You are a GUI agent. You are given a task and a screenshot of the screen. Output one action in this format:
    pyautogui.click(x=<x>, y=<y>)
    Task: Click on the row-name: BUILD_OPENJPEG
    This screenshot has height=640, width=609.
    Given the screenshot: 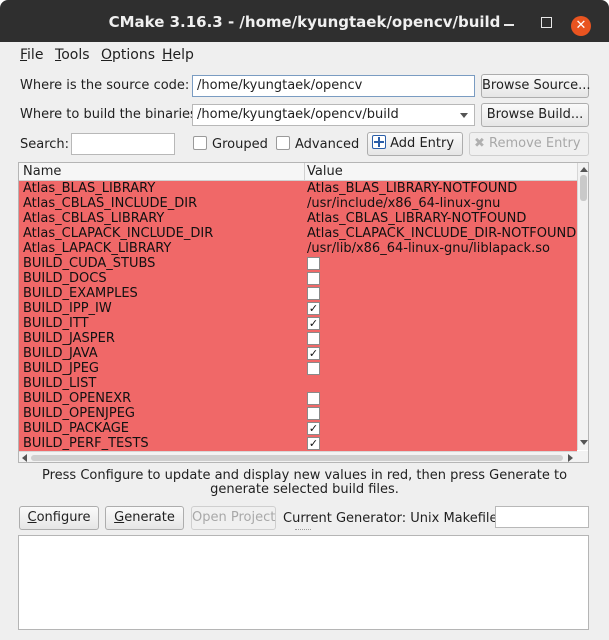 What is the action you would take?
    pyautogui.click(x=79, y=413)
    